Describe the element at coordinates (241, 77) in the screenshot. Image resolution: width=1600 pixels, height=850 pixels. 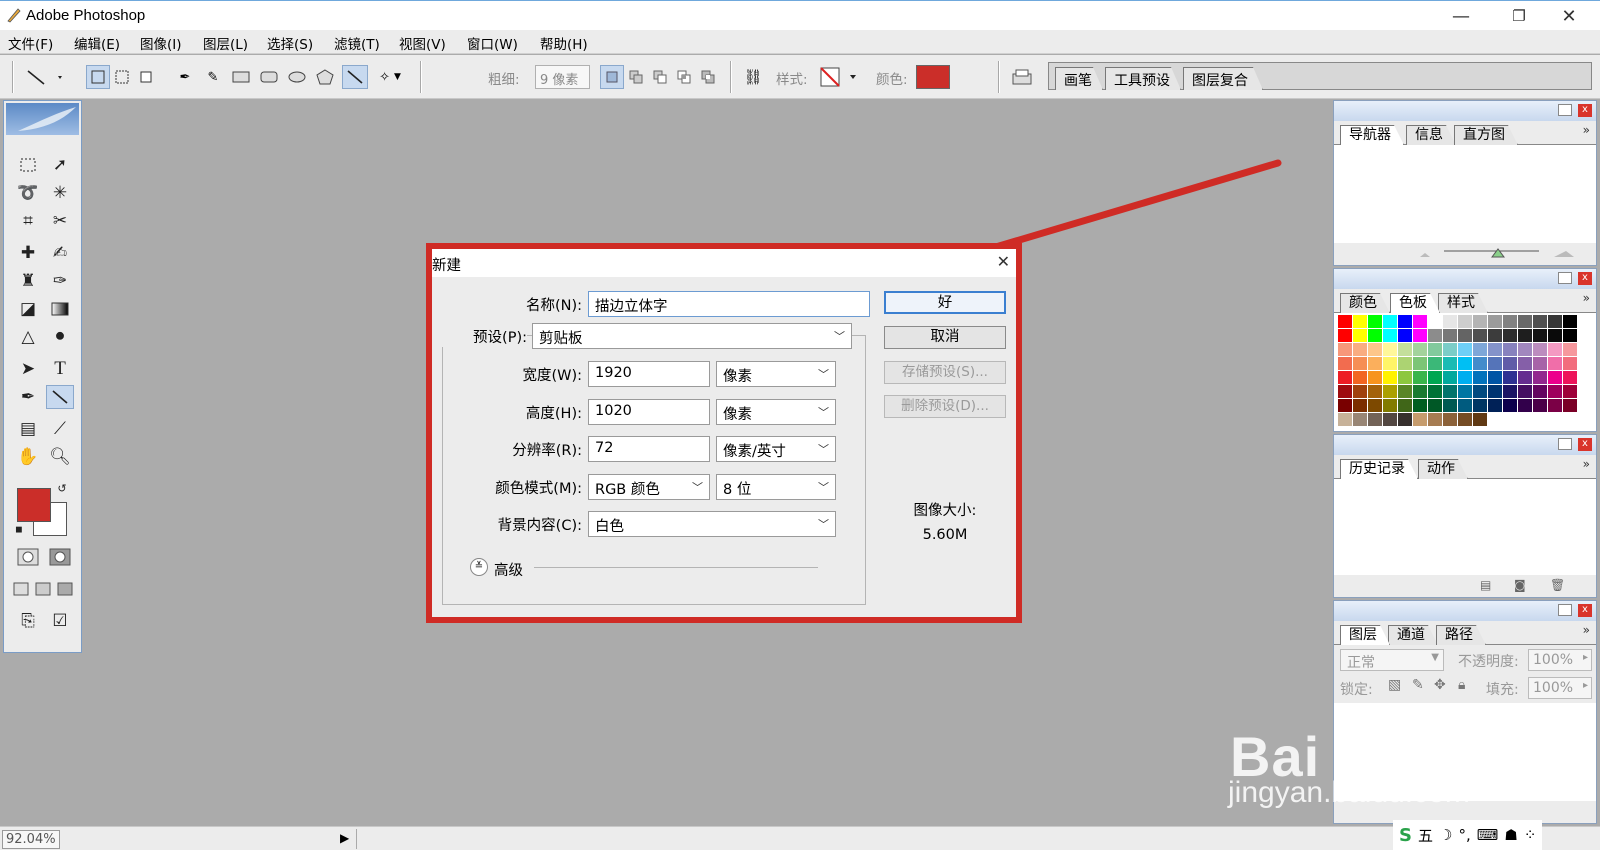
I see `rectangle-option` at that location.